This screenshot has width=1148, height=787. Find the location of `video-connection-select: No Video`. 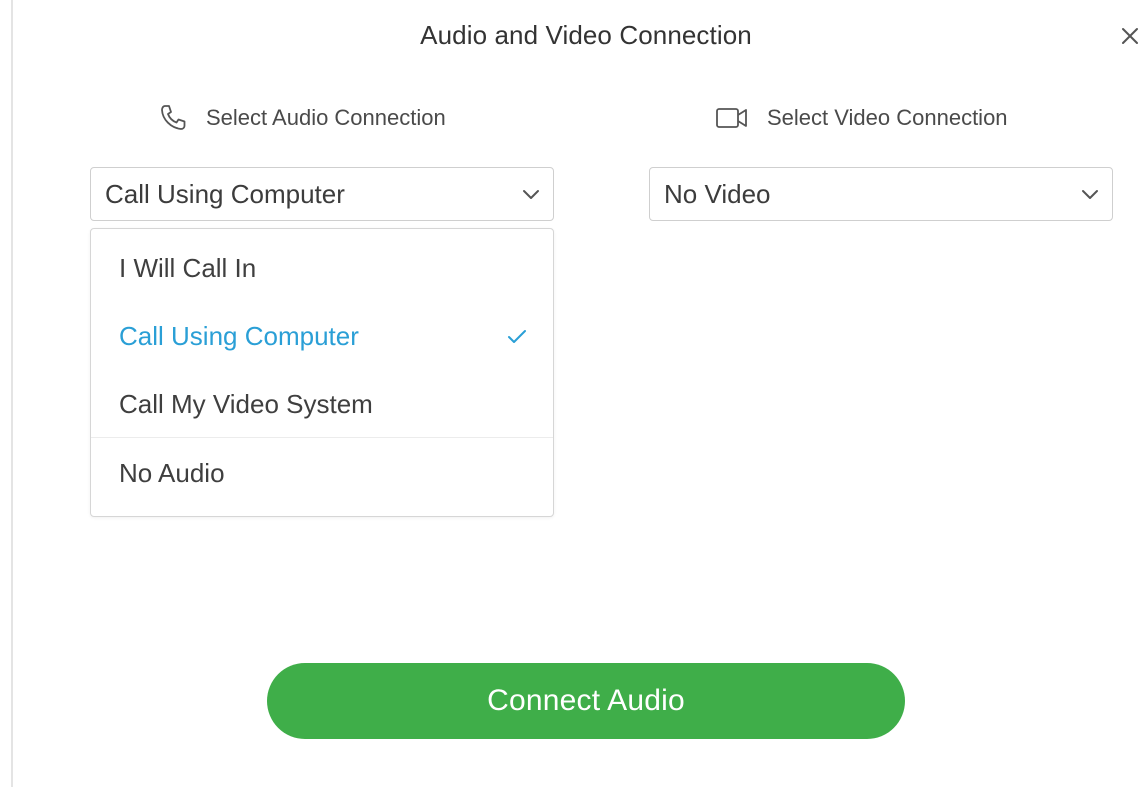

video-connection-select: No Video is located at coordinates (881, 194).